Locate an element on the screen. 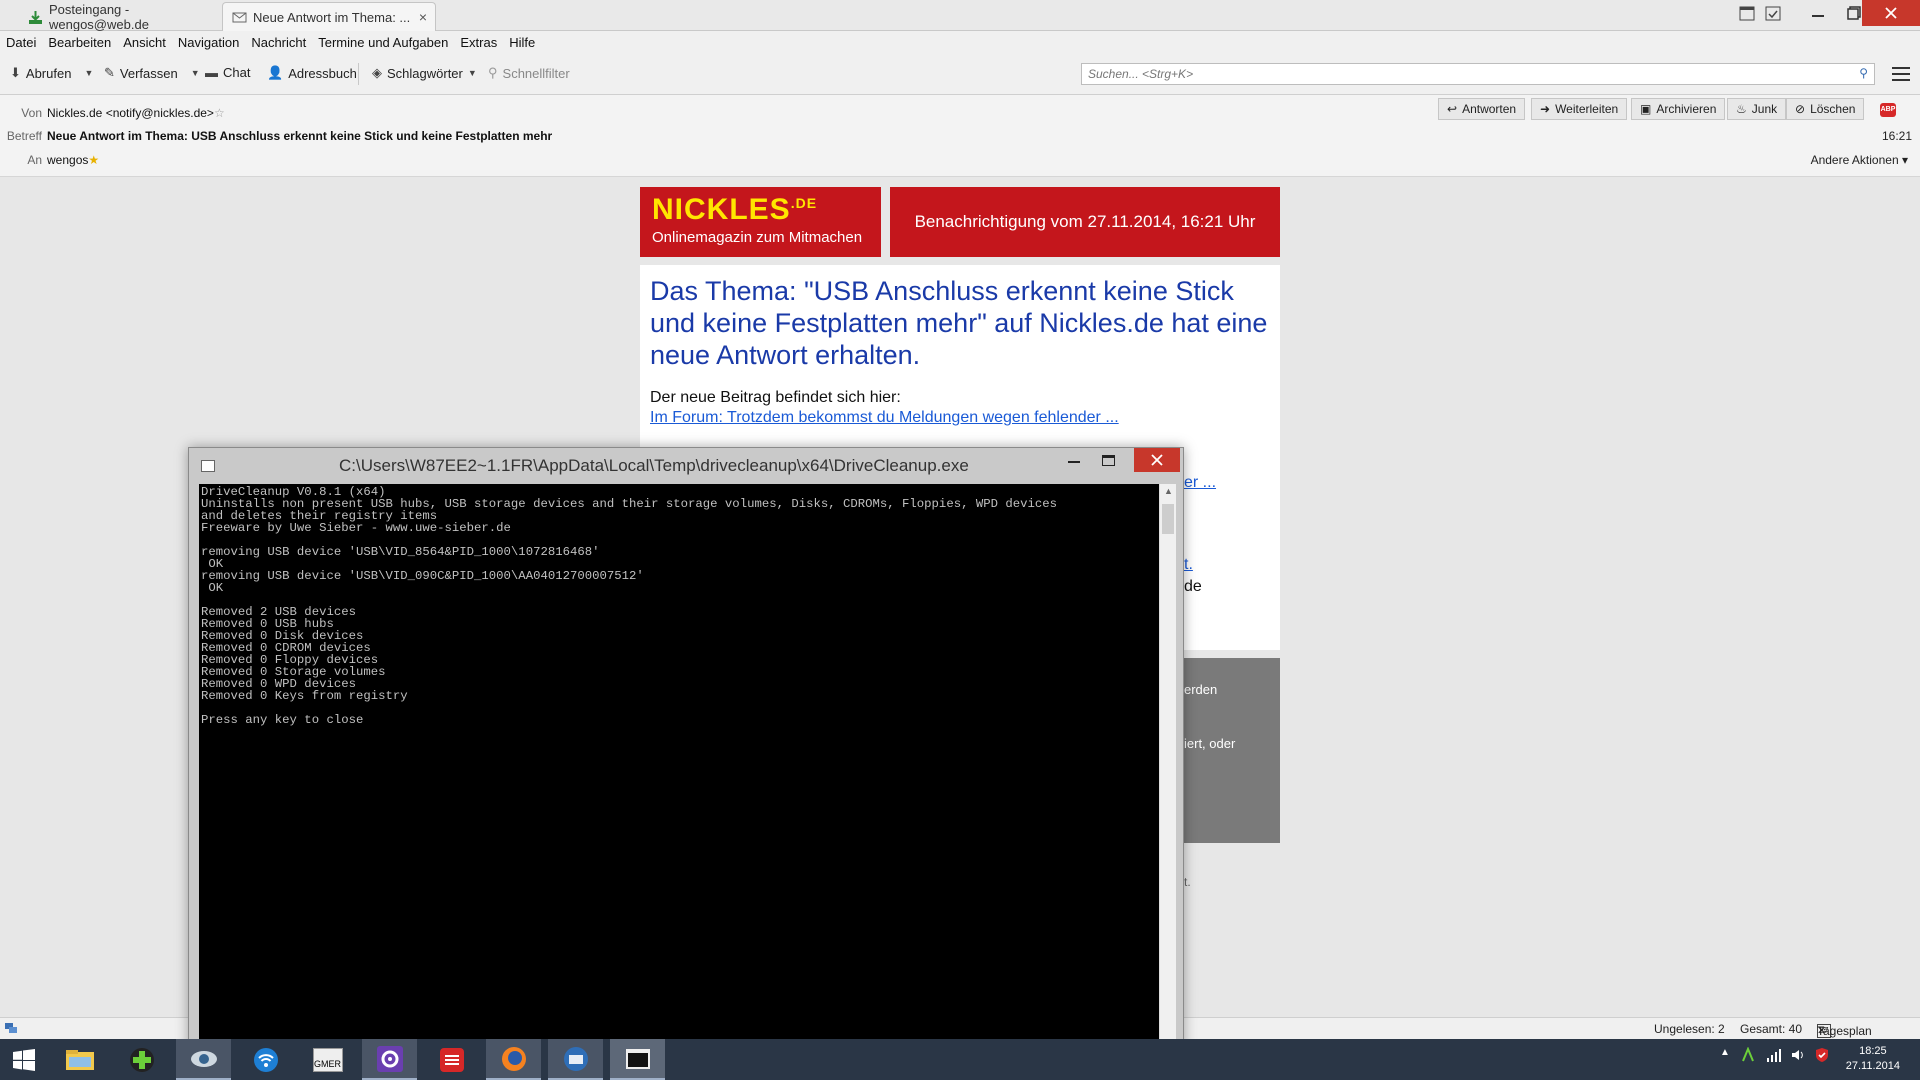  menu-bearbeiten: Bearbeiten is located at coordinates (79, 42).